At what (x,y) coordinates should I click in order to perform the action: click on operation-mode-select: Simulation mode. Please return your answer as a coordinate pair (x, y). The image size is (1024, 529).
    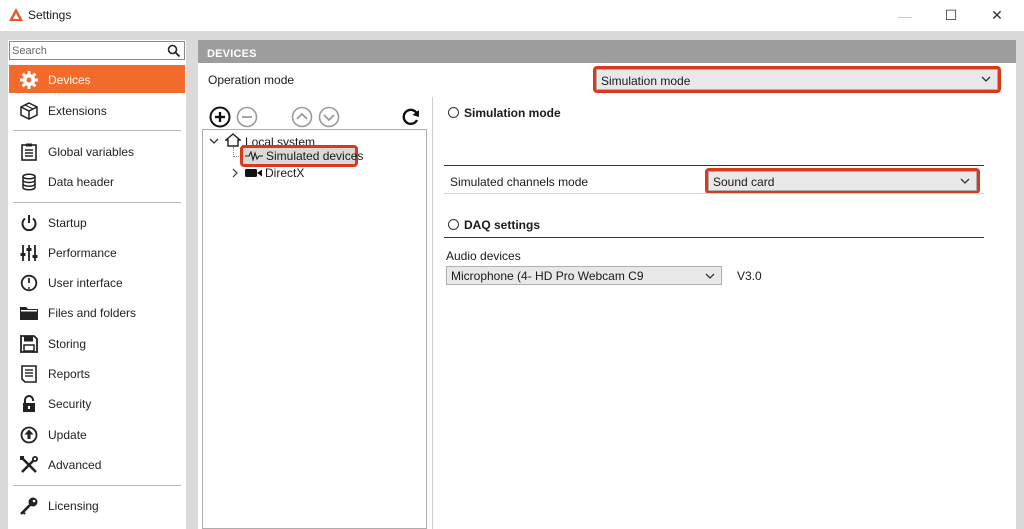
    Looking at the image, I should click on (797, 79).